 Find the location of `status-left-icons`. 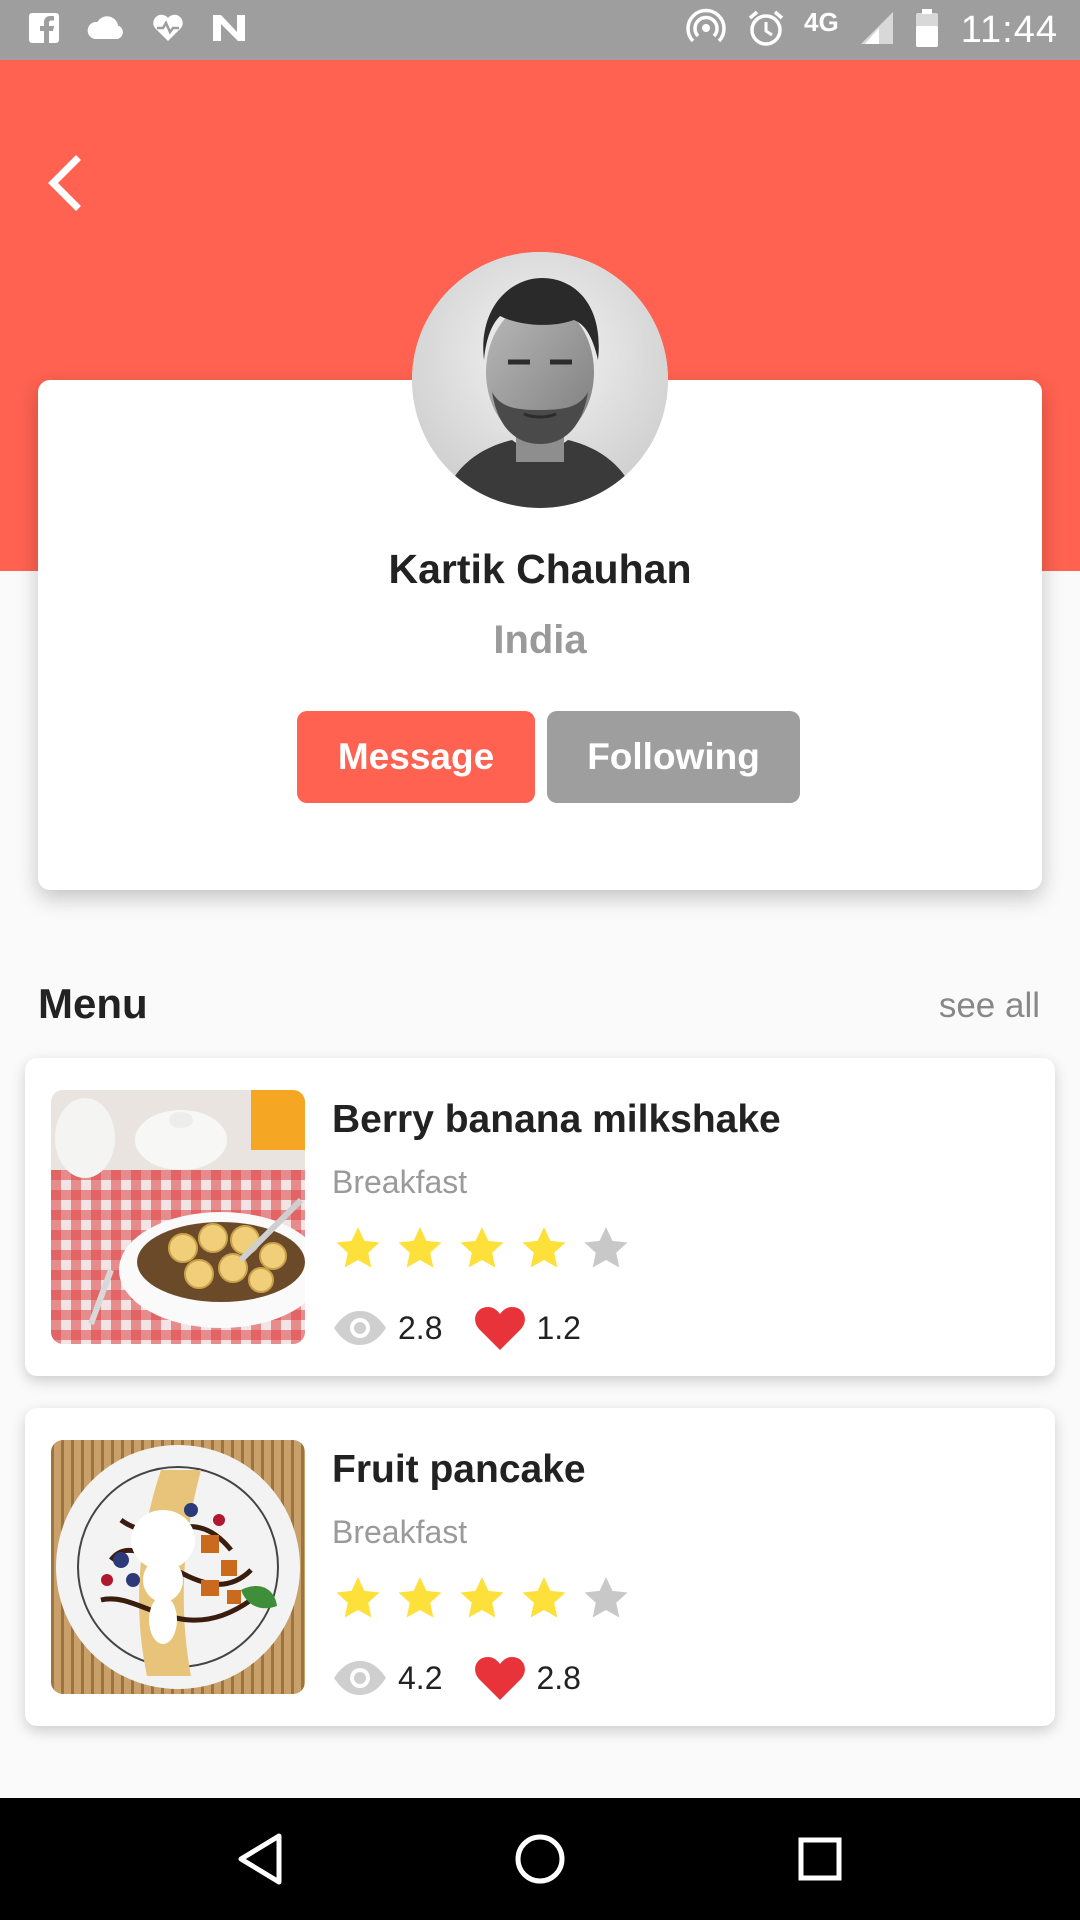

status-left-icons is located at coordinates (151, 30).